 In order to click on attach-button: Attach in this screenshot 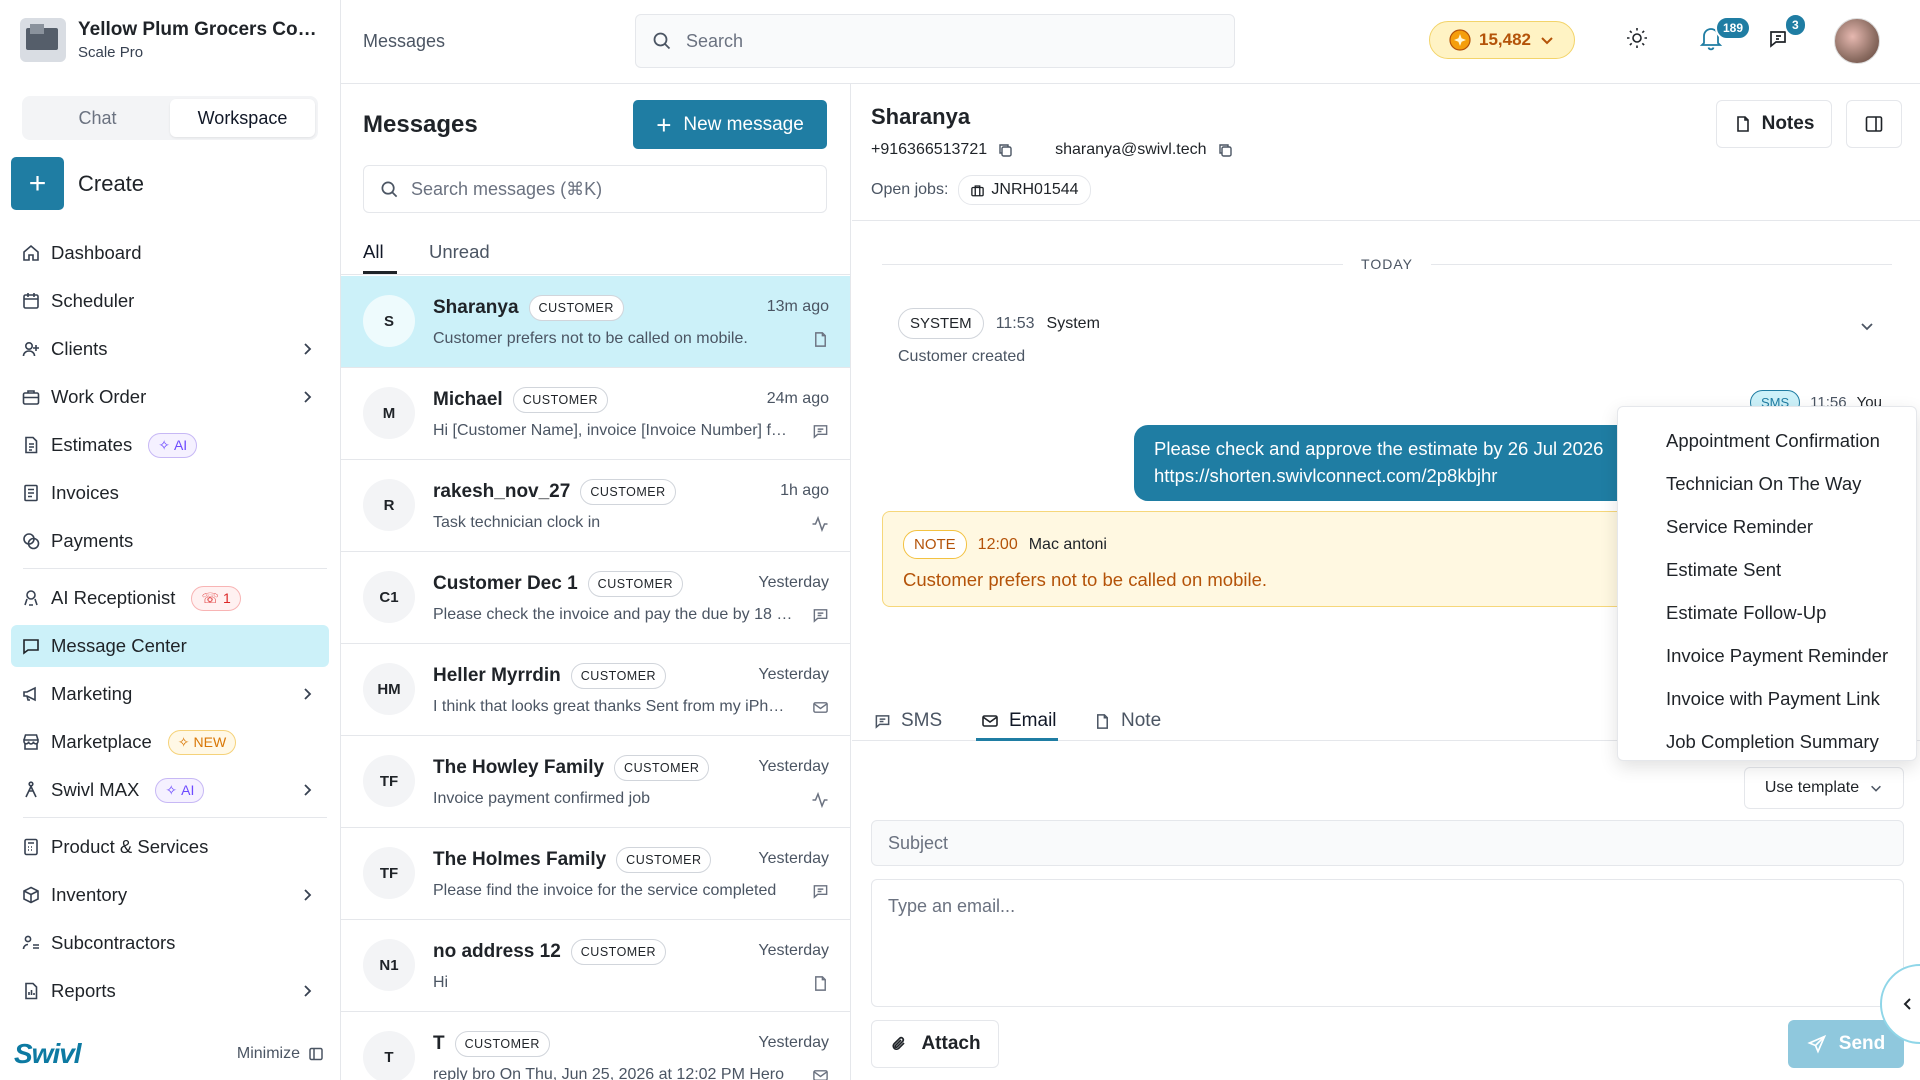, I will do `click(935, 1044)`.